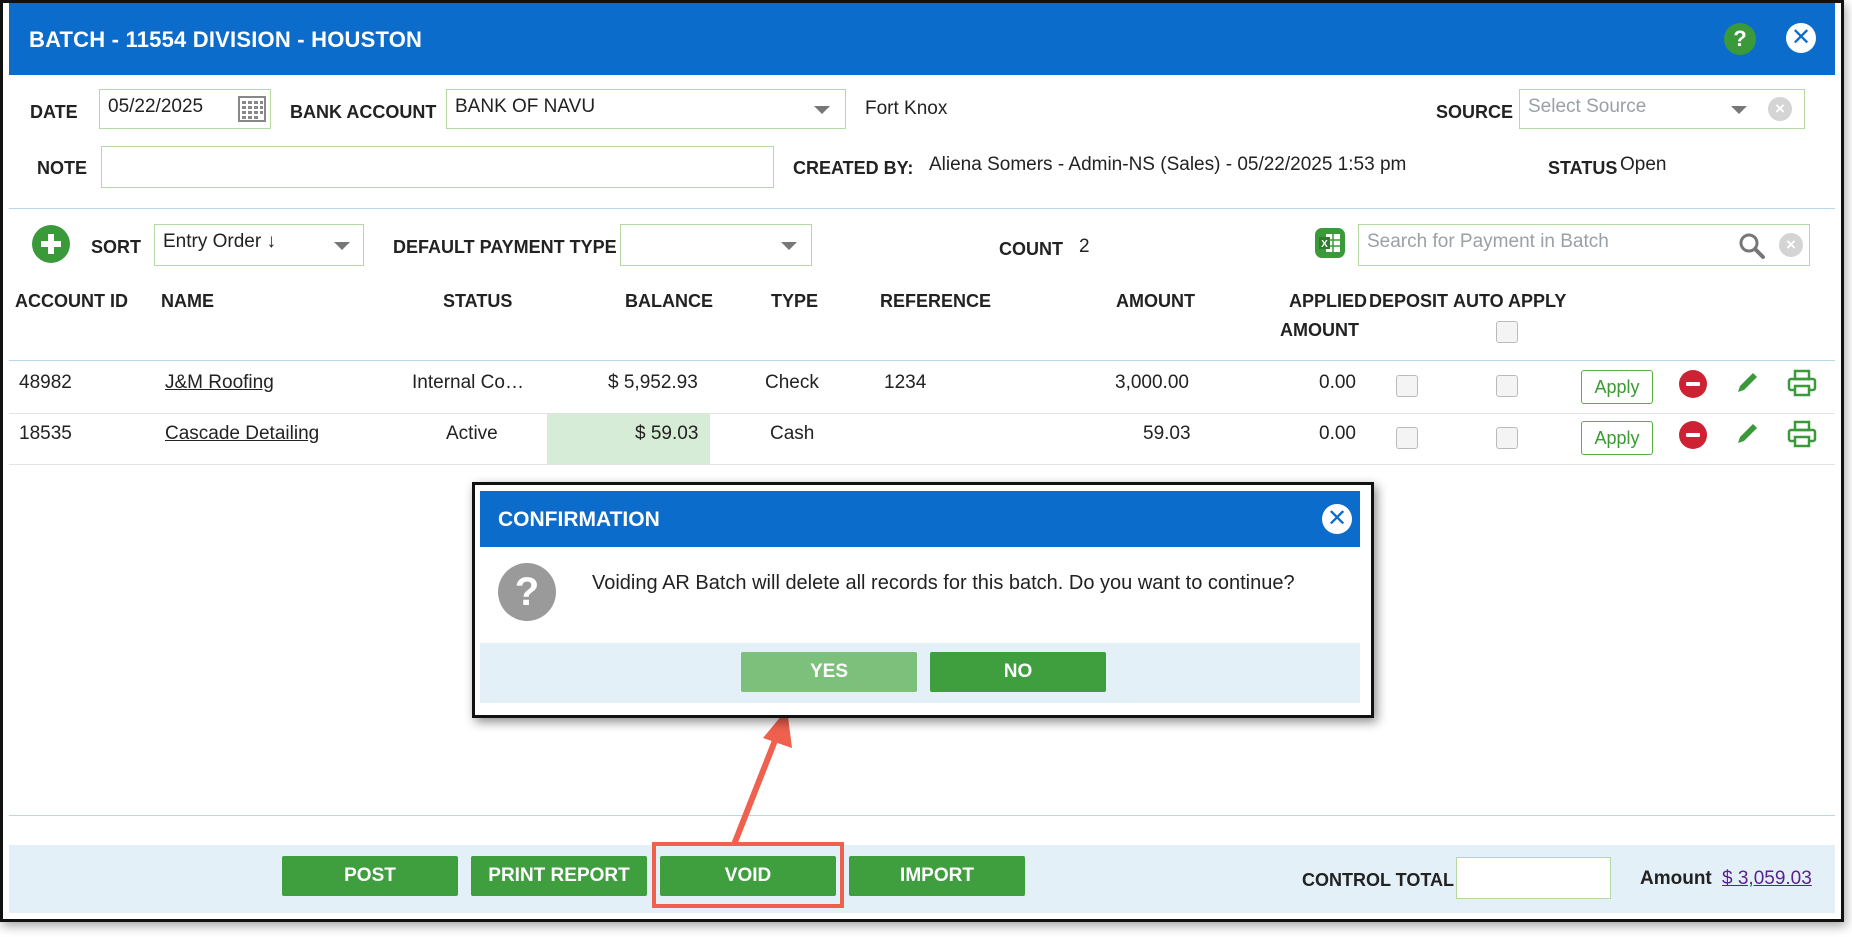  Describe the element at coordinates (829, 672) in the screenshot. I see `yes-button: YES` at that location.